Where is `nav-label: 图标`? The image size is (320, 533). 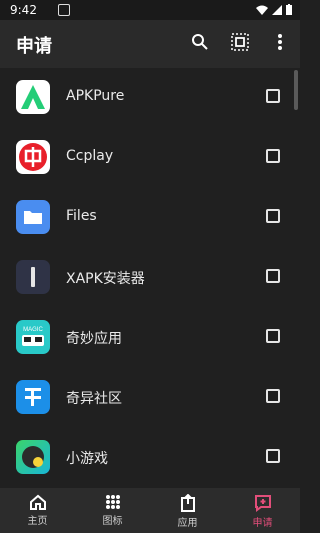
nav-label: 图标 is located at coordinates (112, 521).